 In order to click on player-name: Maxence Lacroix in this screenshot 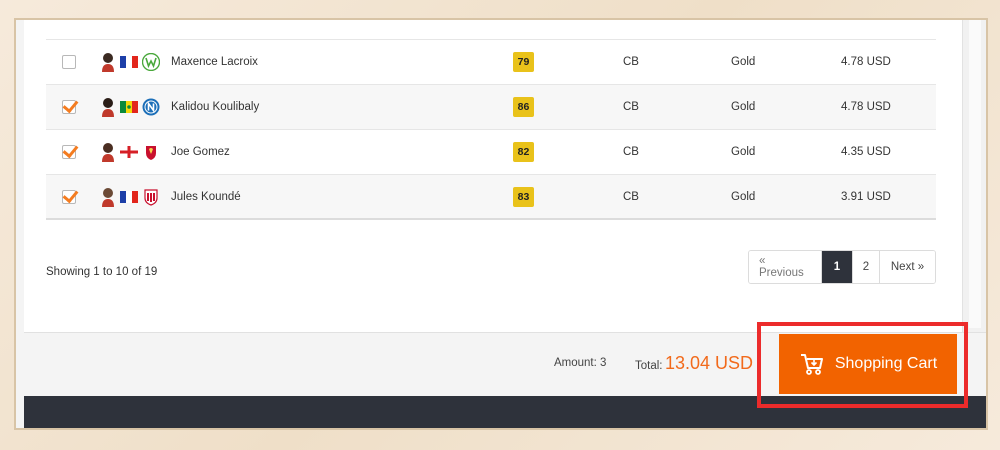, I will do `click(214, 62)`.